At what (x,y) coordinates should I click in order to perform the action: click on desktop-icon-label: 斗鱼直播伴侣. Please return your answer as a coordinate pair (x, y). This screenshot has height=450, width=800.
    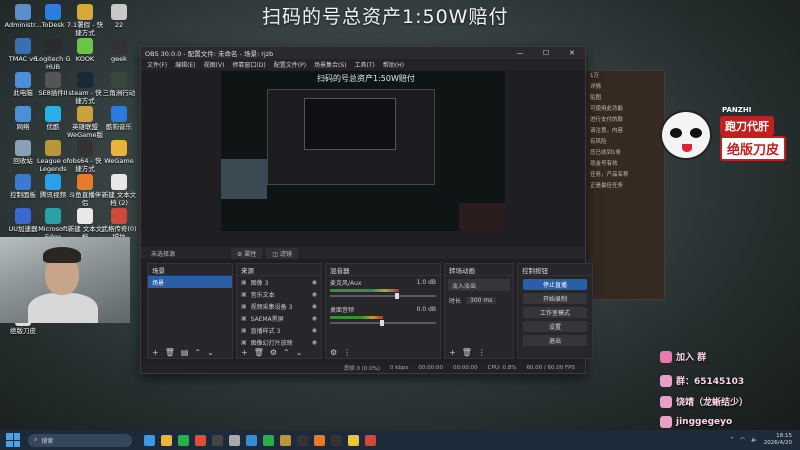
    Looking at the image, I should click on (85, 199).